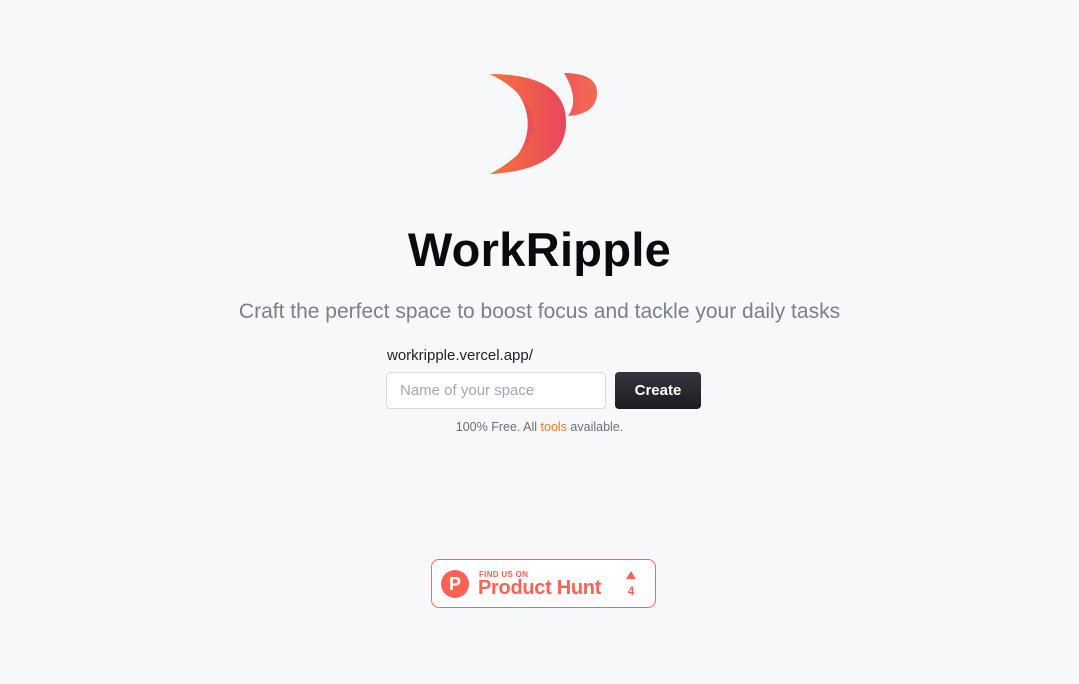 The image size is (1079, 684). Describe the element at coordinates (540, 588) in the screenshot. I see `product-hunt-name: Product Hunt` at that location.